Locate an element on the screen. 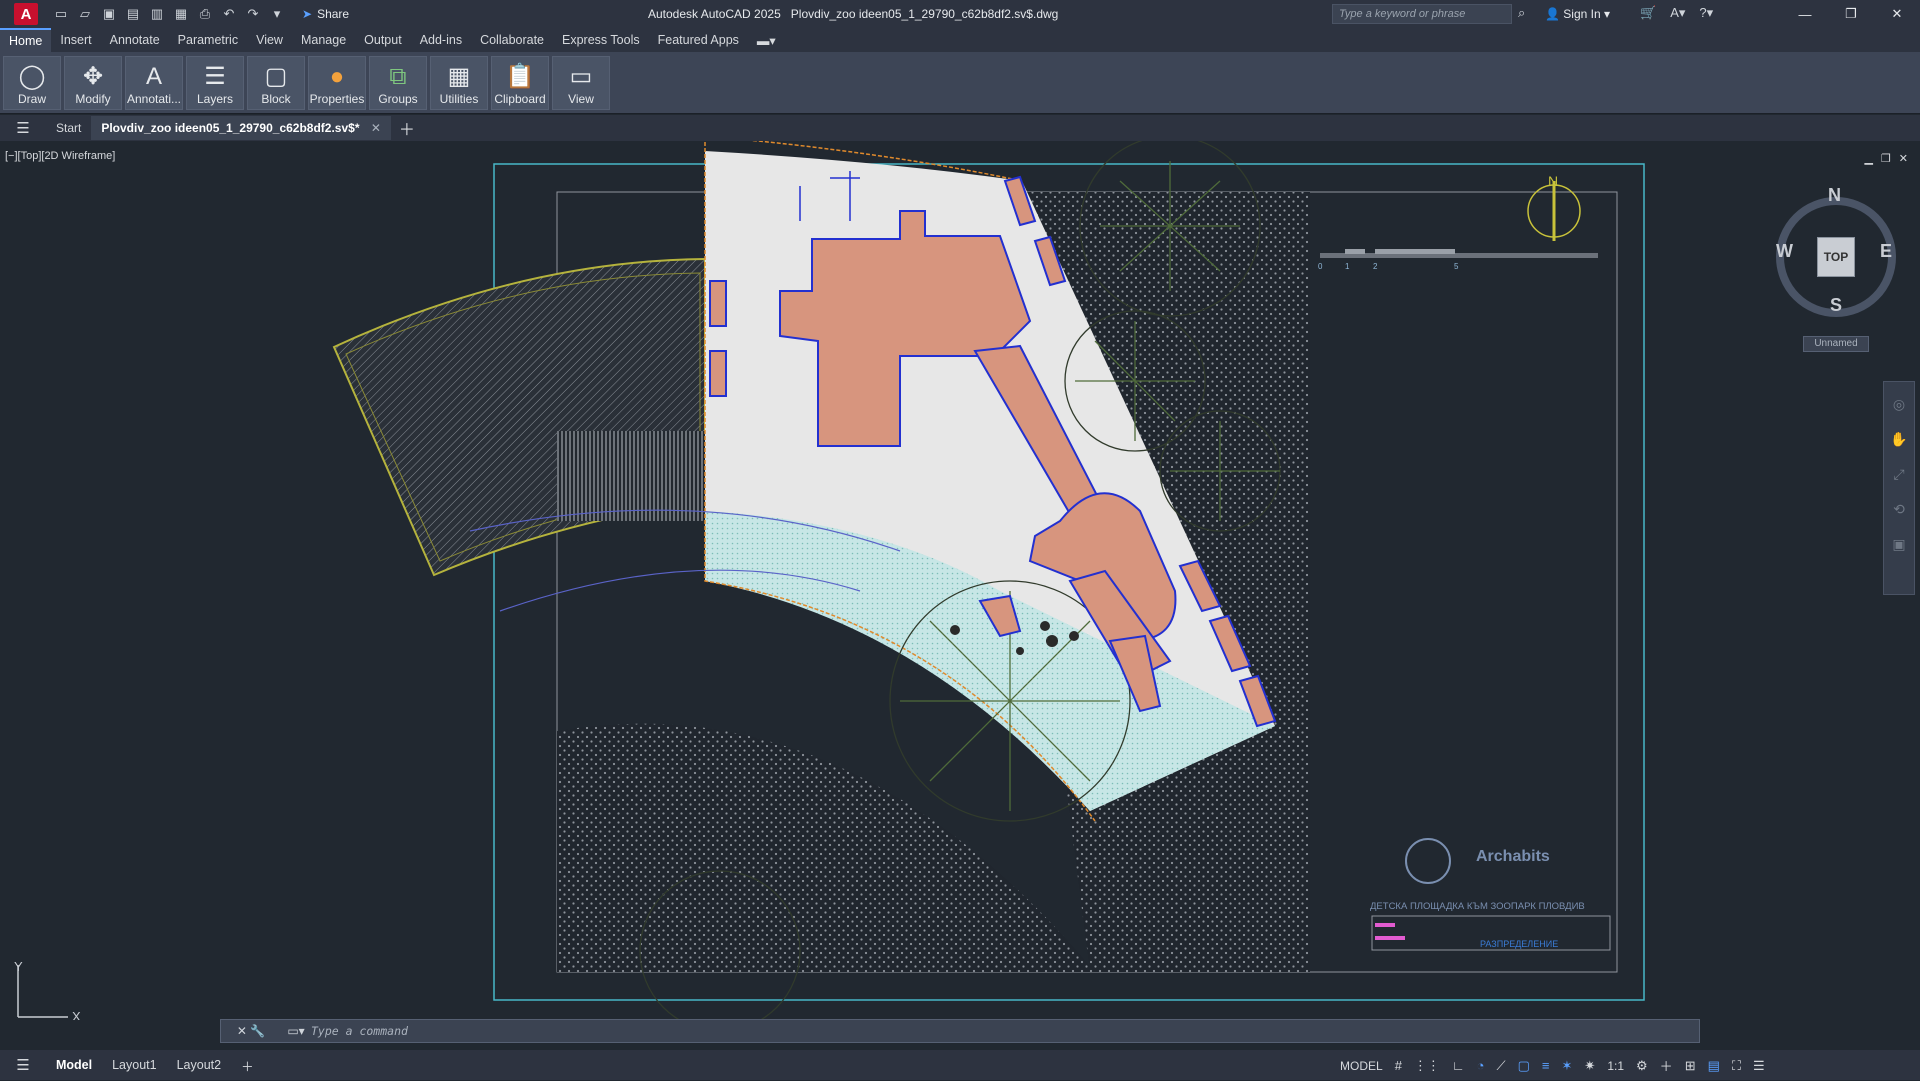 The width and height of the screenshot is (1920, 1081). quick-access-toolbar: ▭ ▱ ▣ ▤ ▥ ▦ ⎙ ↶ ↷ ▾ ➤ Share is located at coordinates (200, 14).